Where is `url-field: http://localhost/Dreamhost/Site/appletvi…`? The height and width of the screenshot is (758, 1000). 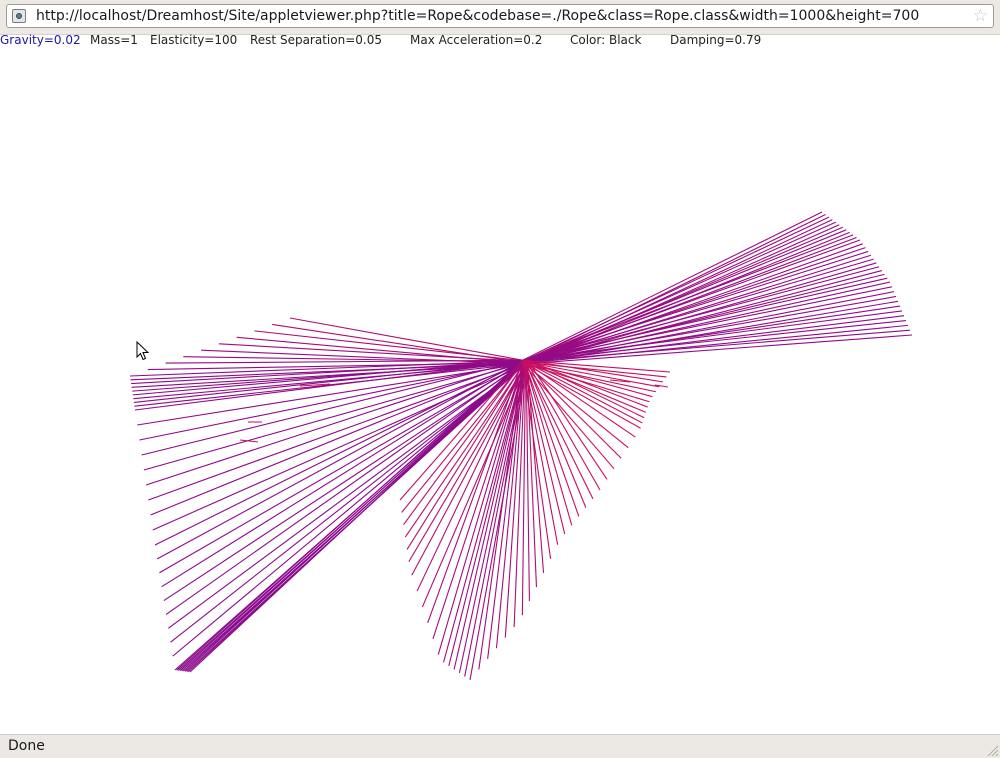 url-field: http://localhost/Dreamhost/Site/appletvi… is located at coordinates (500, 16).